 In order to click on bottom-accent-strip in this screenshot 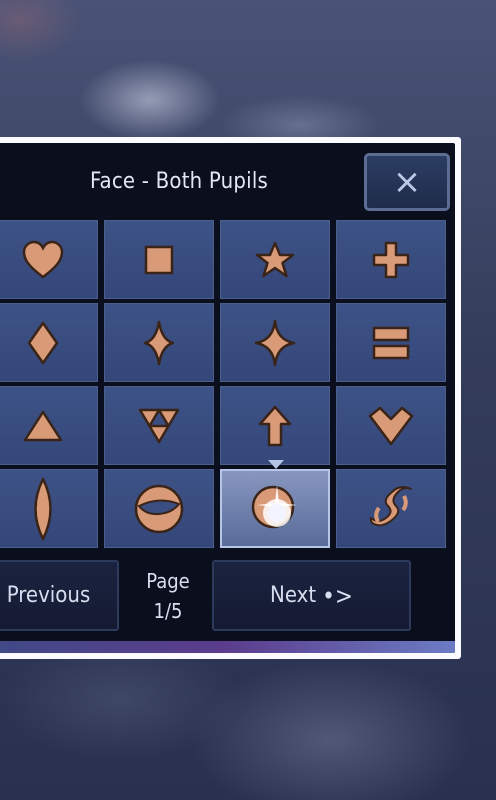, I will do `click(227, 647)`.